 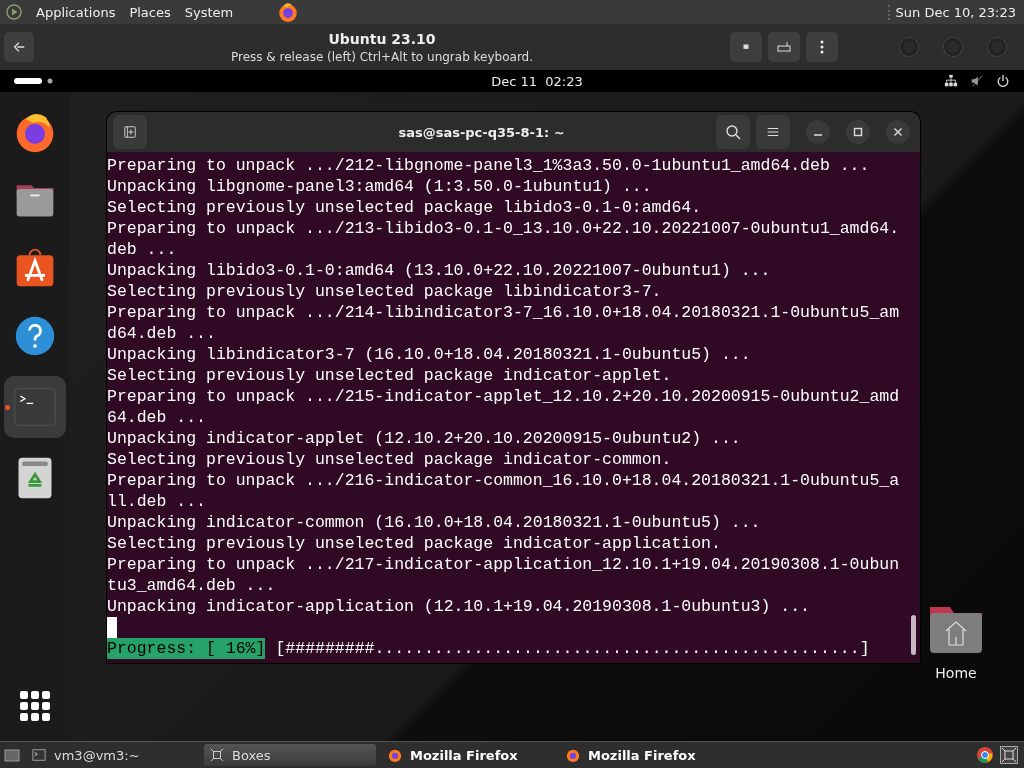 I want to click on taskbar-label: vm3@vm3:~, so click(x=97, y=755).